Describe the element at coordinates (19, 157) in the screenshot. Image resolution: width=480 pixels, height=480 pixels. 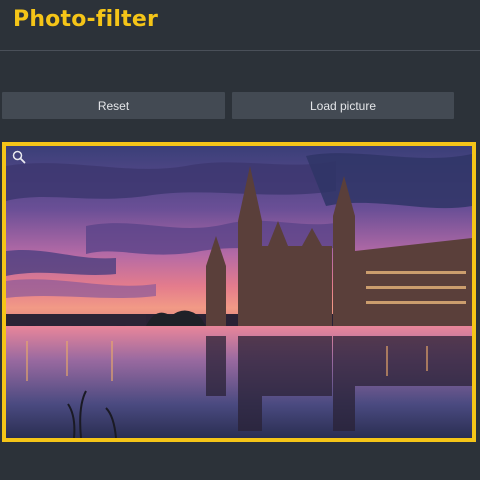
I see `magnifier-icon` at that location.